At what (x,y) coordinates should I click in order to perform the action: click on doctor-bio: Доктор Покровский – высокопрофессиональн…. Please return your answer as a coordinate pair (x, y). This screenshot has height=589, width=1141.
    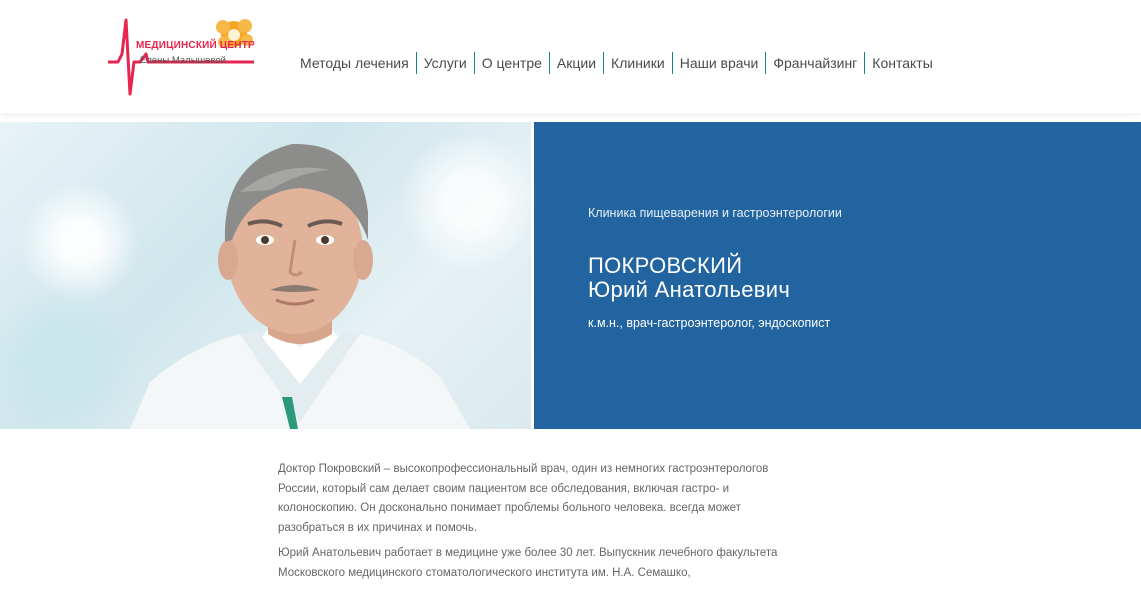
    Looking at the image, I should click on (538, 524).